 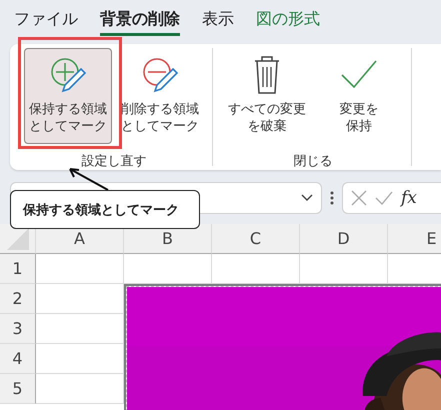 I want to click on ribbon-button-label: 変更を 保持, so click(x=359, y=118).